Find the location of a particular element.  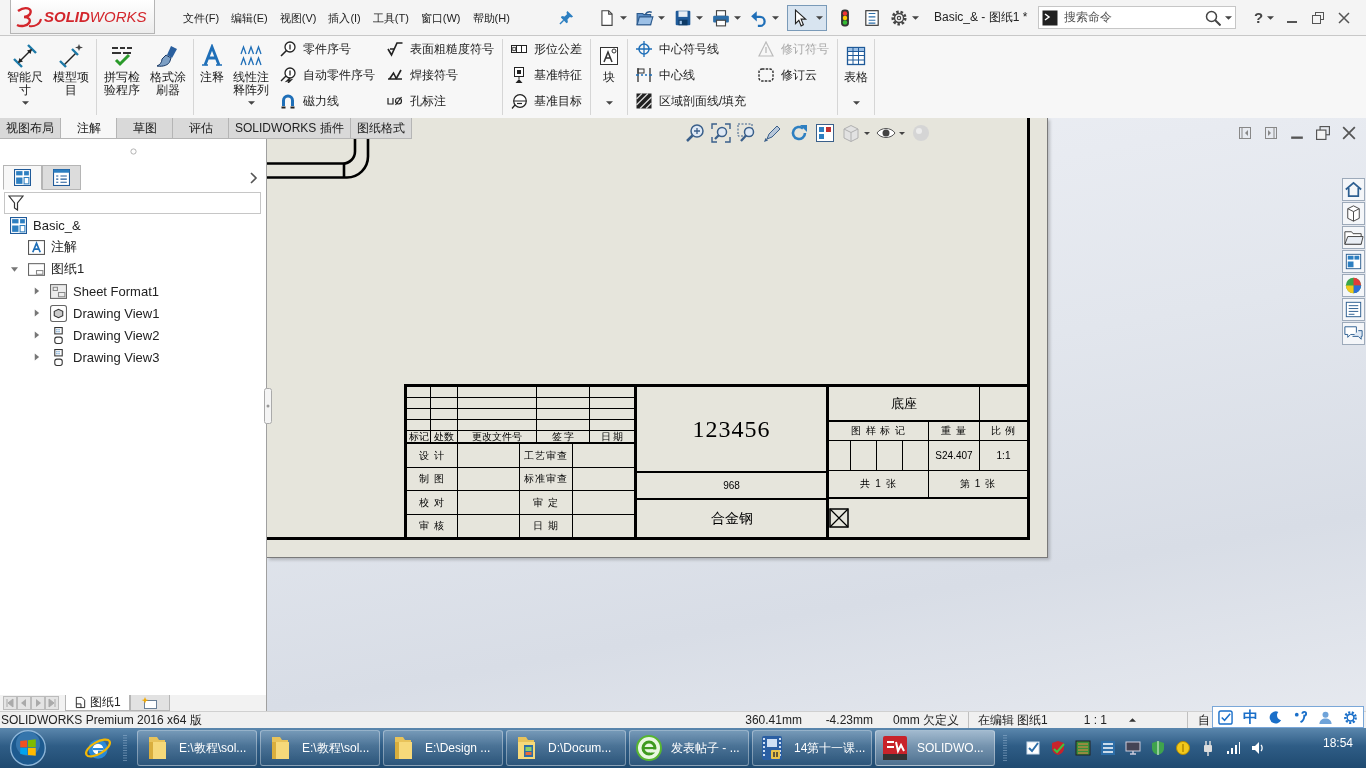

view-palette-icon is located at coordinates (1353, 261).